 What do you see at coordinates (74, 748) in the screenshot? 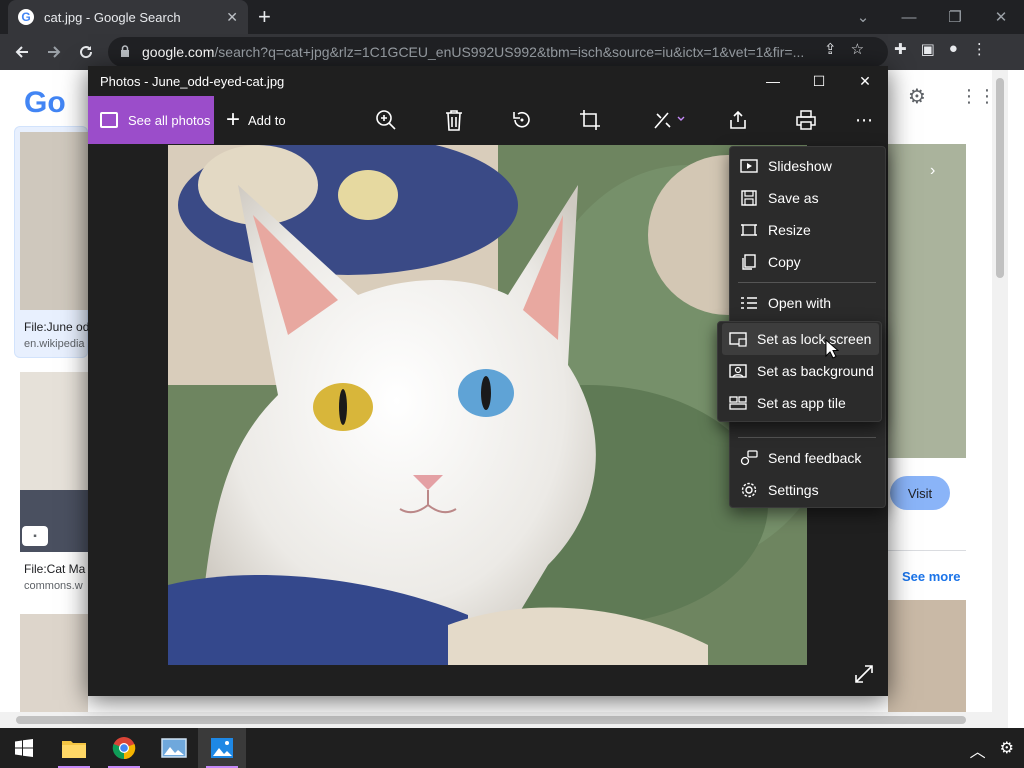
I see `file-explorer-icon` at bounding box center [74, 748].